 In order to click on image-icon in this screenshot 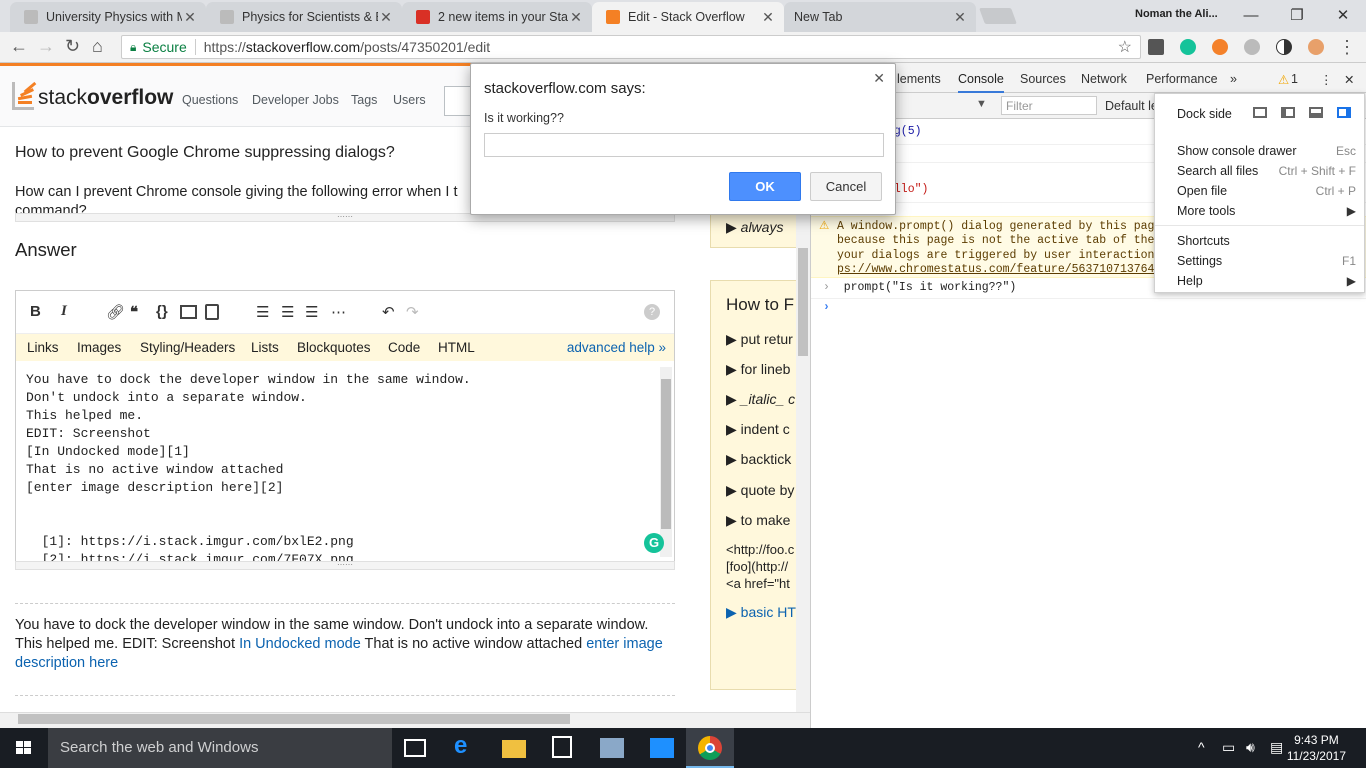, I will do `click(188, 312)`.